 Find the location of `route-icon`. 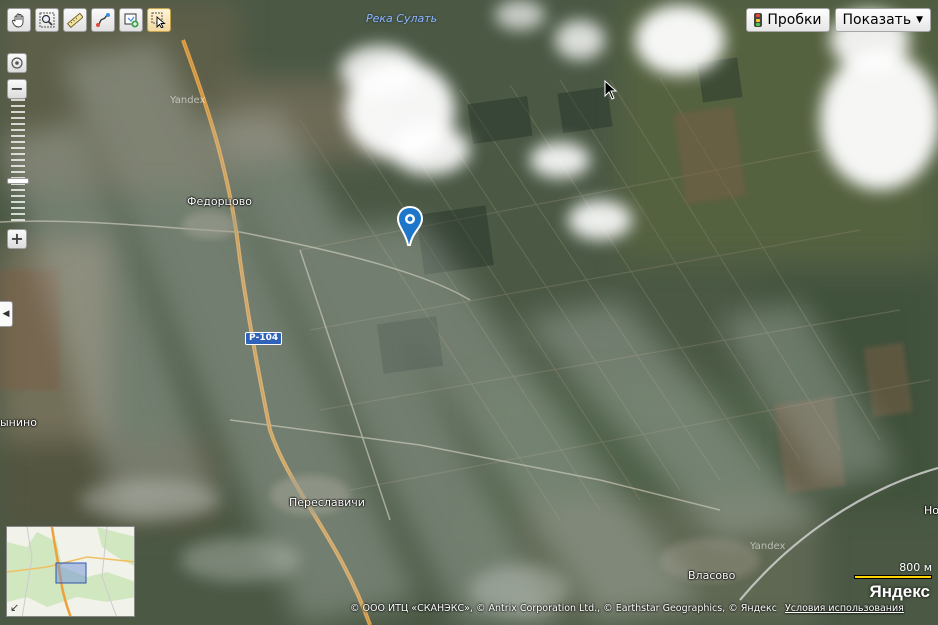

route-icon is located at coordinates (103, 20).